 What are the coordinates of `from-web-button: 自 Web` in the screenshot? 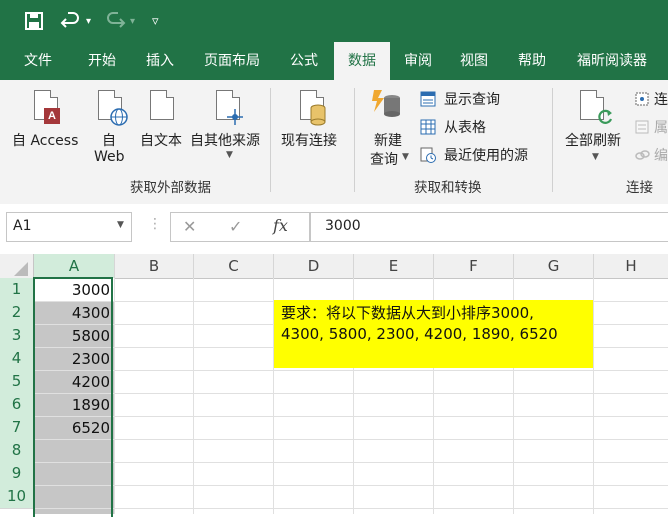 It's located at (110, 130).